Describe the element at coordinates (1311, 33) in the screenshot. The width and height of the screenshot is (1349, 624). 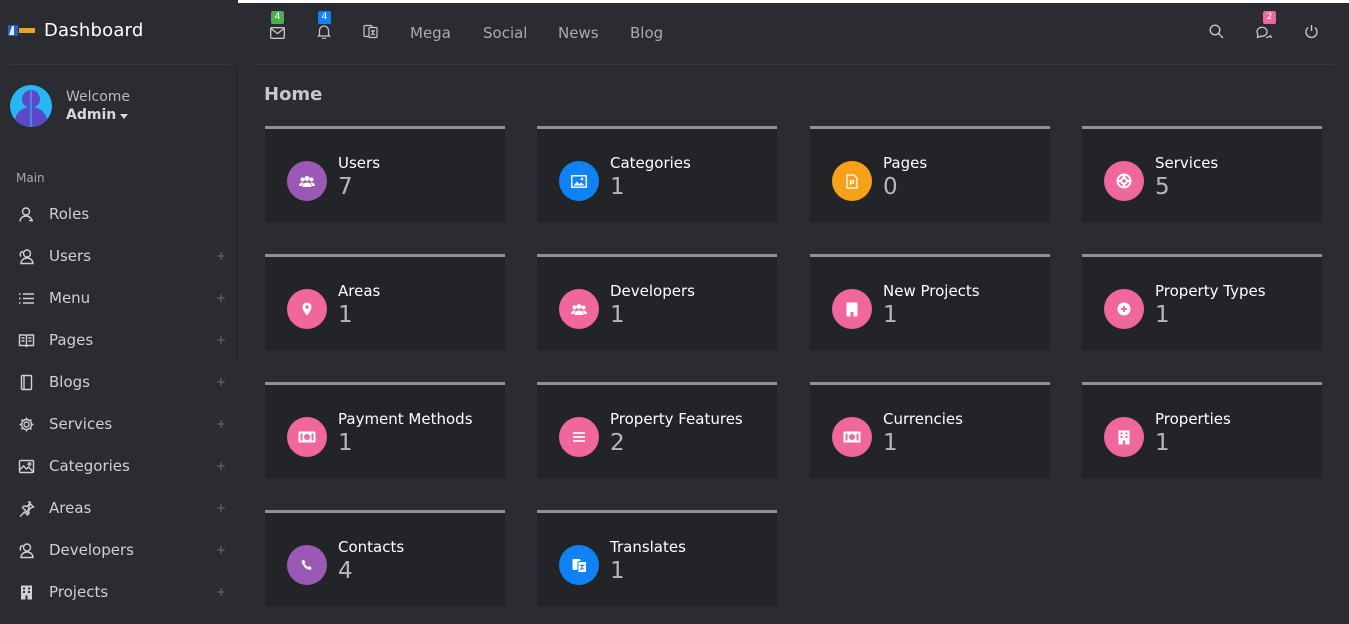
I see `logout-button` at that location.